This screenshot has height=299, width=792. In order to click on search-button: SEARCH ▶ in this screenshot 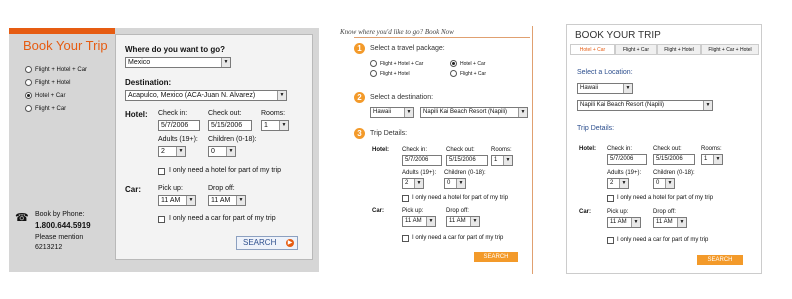, I will do `click(267, 243)`.